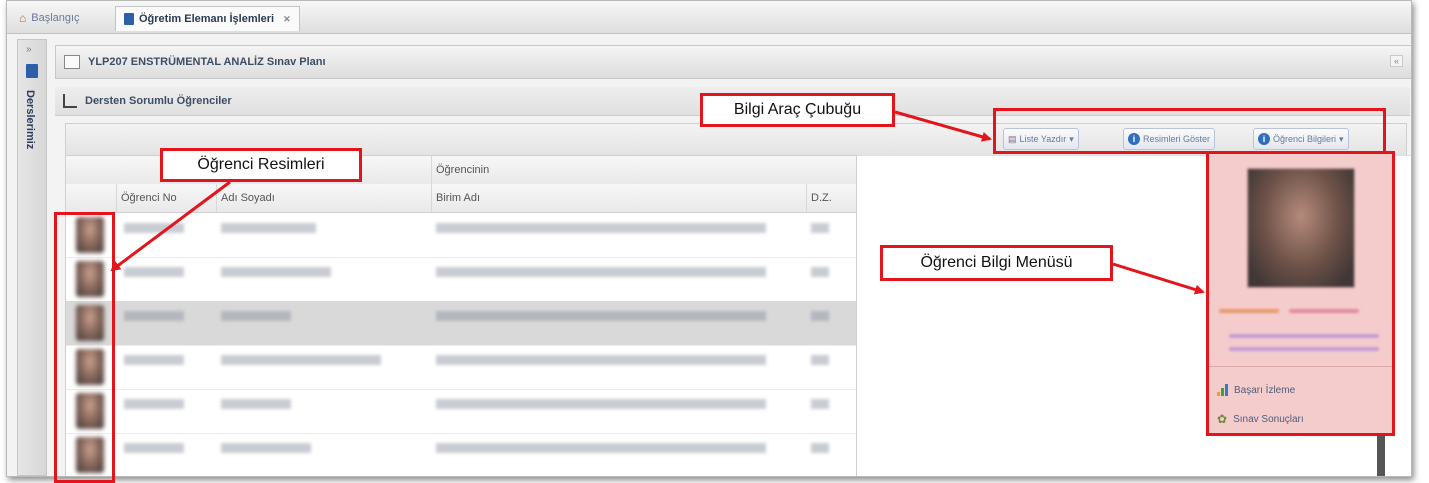 This screenshot has height=483, width=1429. I want to click on book-icon, so click(129, 19).